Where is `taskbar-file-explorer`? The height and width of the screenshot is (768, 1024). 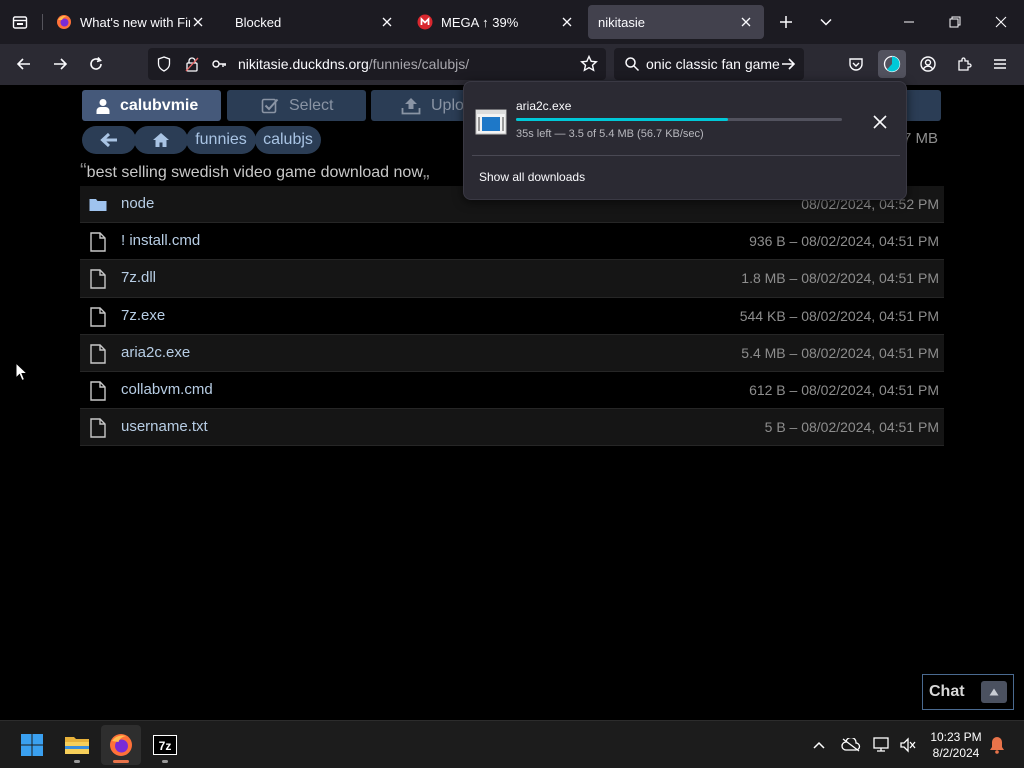
taskbar-file-explorer is located at coordinates (77, 745).